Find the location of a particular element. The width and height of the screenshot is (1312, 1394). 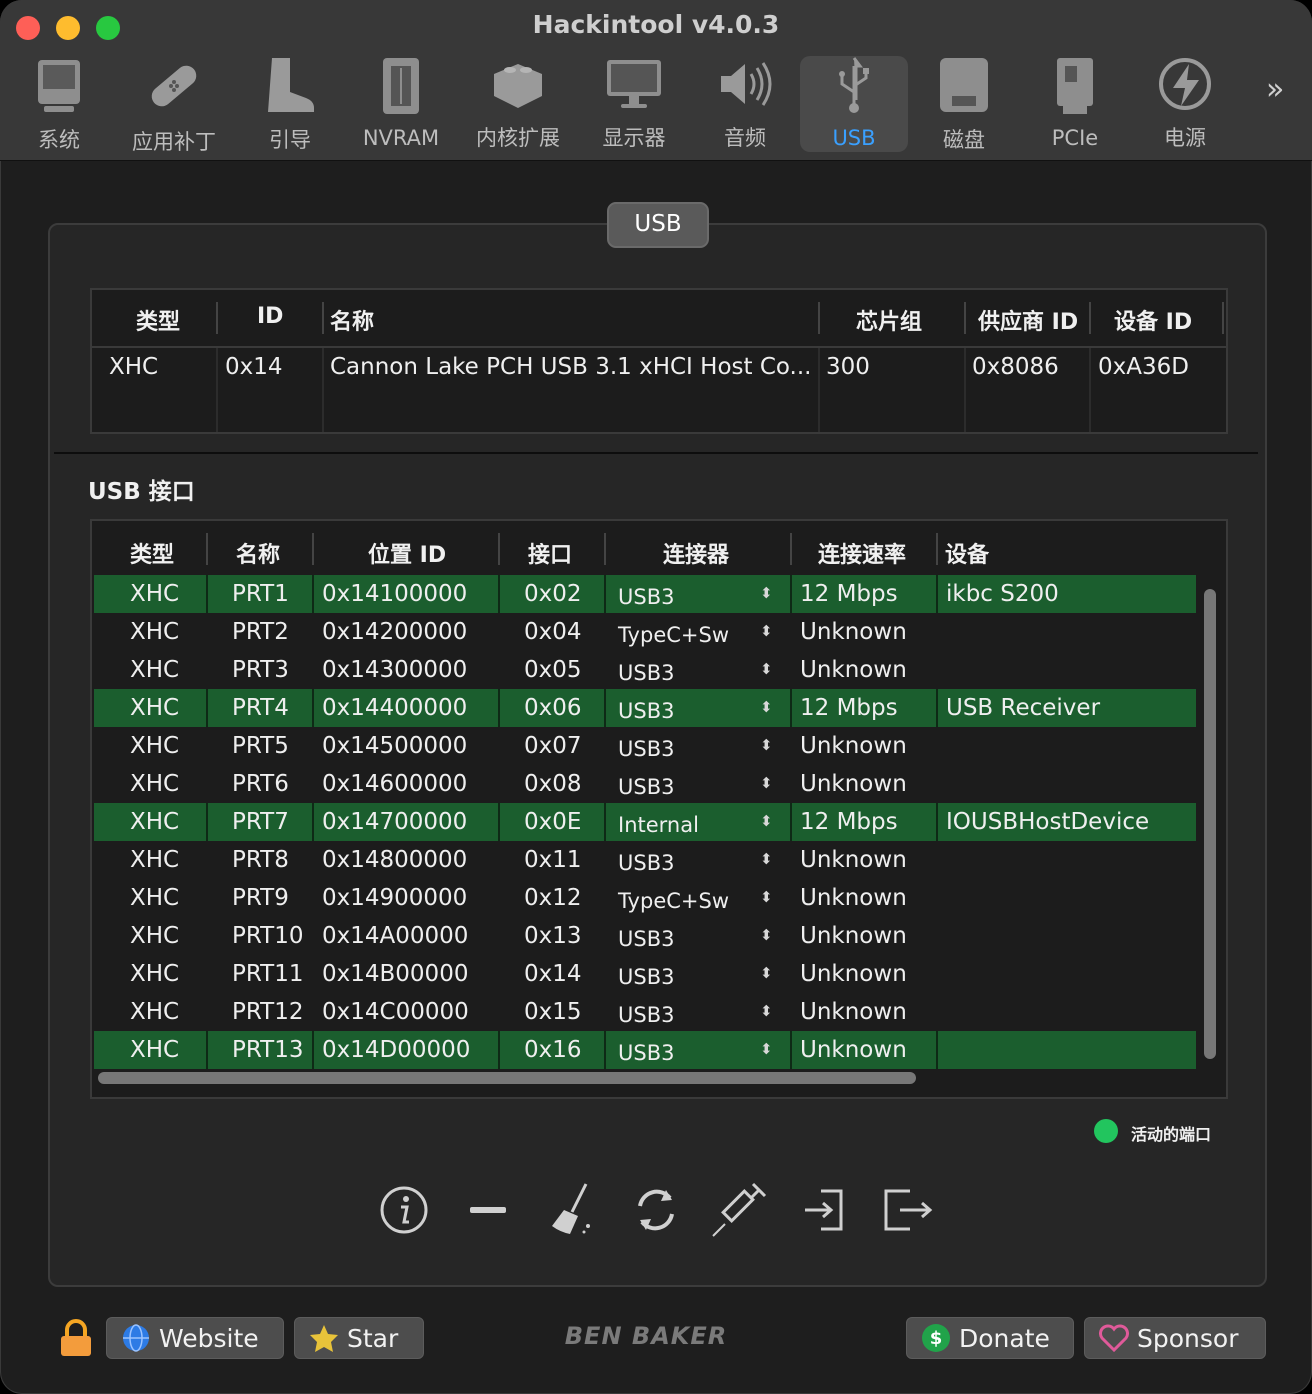

toolbar-nvram: NVRAM is located at coordinates (401, 104).